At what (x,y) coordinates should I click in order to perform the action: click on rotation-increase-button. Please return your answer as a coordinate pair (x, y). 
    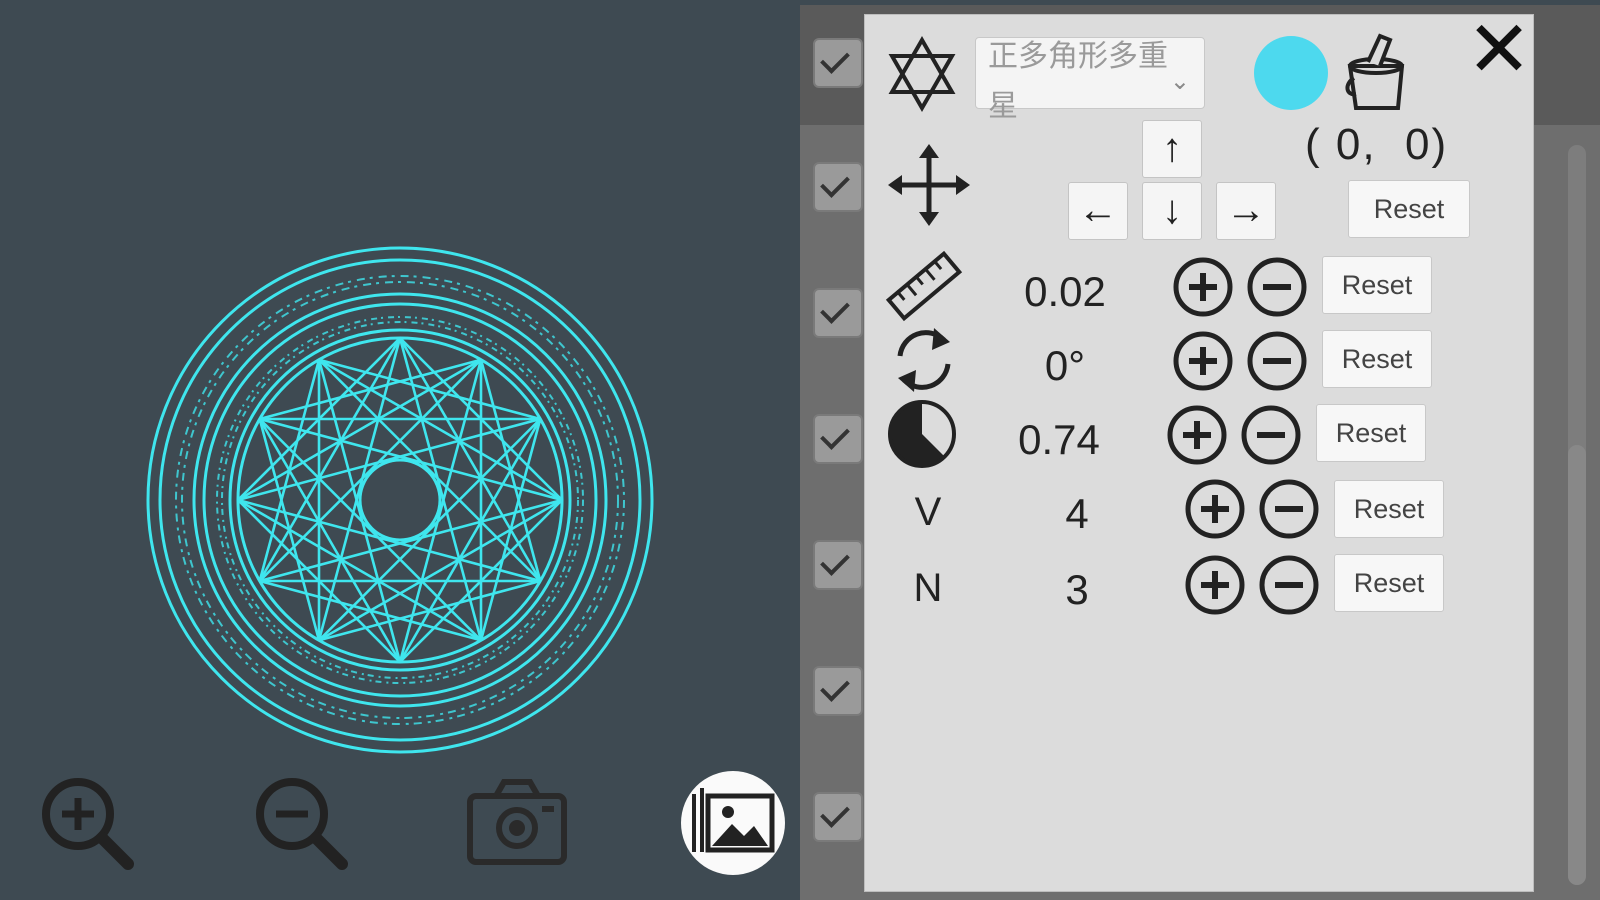
    Looking at the image, I should click on (1203, 361).